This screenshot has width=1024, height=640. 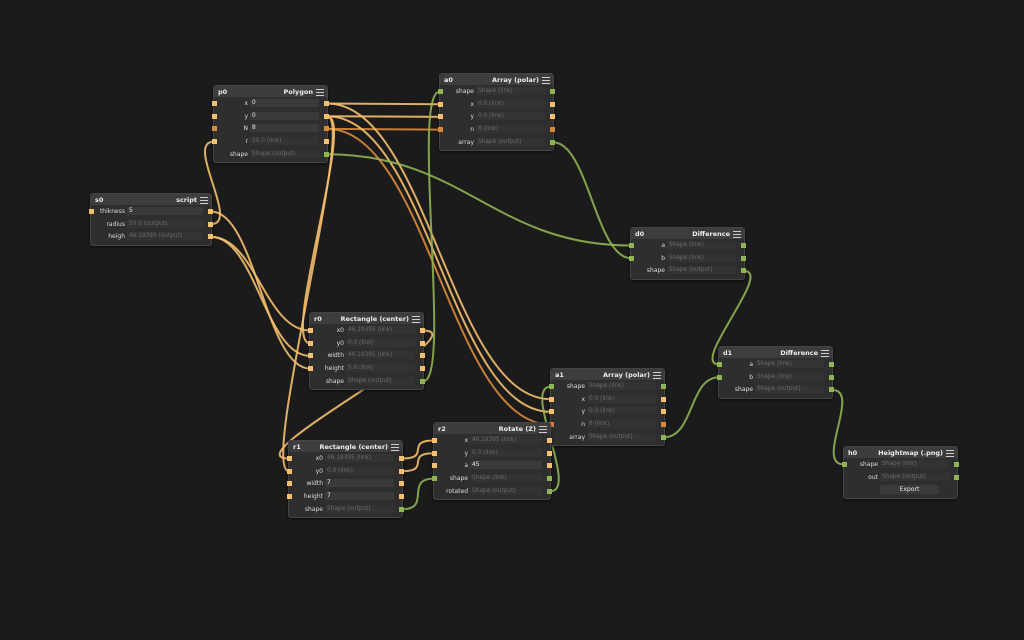 What do you see at coordinates (270, 91) in the screenshot?
I see `node-header: p0 Polygon` at bounding box center [270, 91].